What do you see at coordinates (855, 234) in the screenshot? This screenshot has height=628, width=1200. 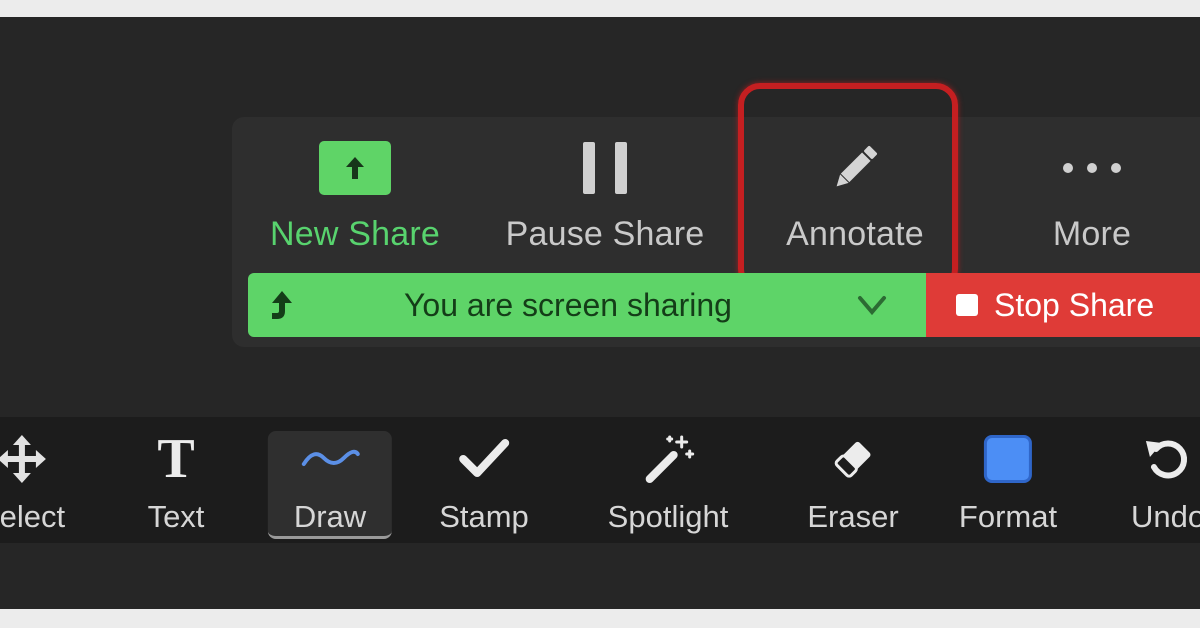 I see `annotate-label: Annotate` at bounding box center [855, 234].